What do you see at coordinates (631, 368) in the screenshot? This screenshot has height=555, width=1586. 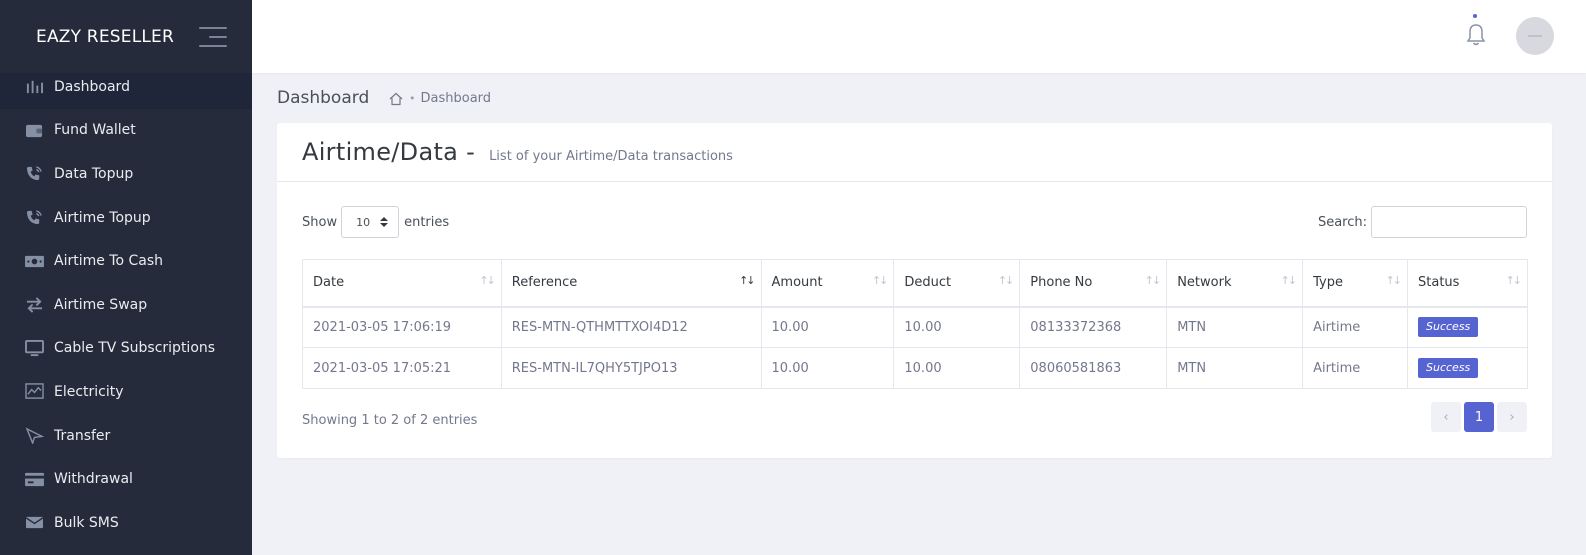 I see `cell-reference: RES-MTN-IL7QHY5TJPO13` at bounding box center [631, 368].